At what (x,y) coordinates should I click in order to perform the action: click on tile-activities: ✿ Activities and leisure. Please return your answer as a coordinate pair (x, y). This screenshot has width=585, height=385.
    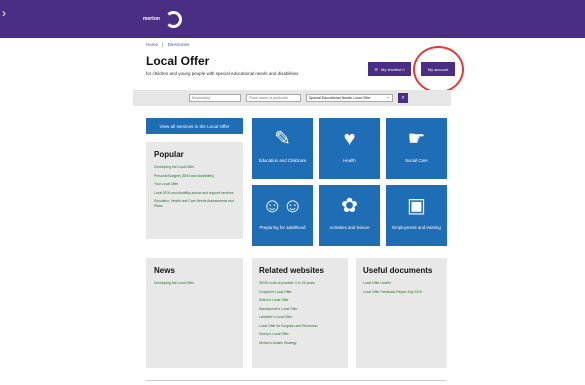
    Looking at the image, I should click on (349, 215).